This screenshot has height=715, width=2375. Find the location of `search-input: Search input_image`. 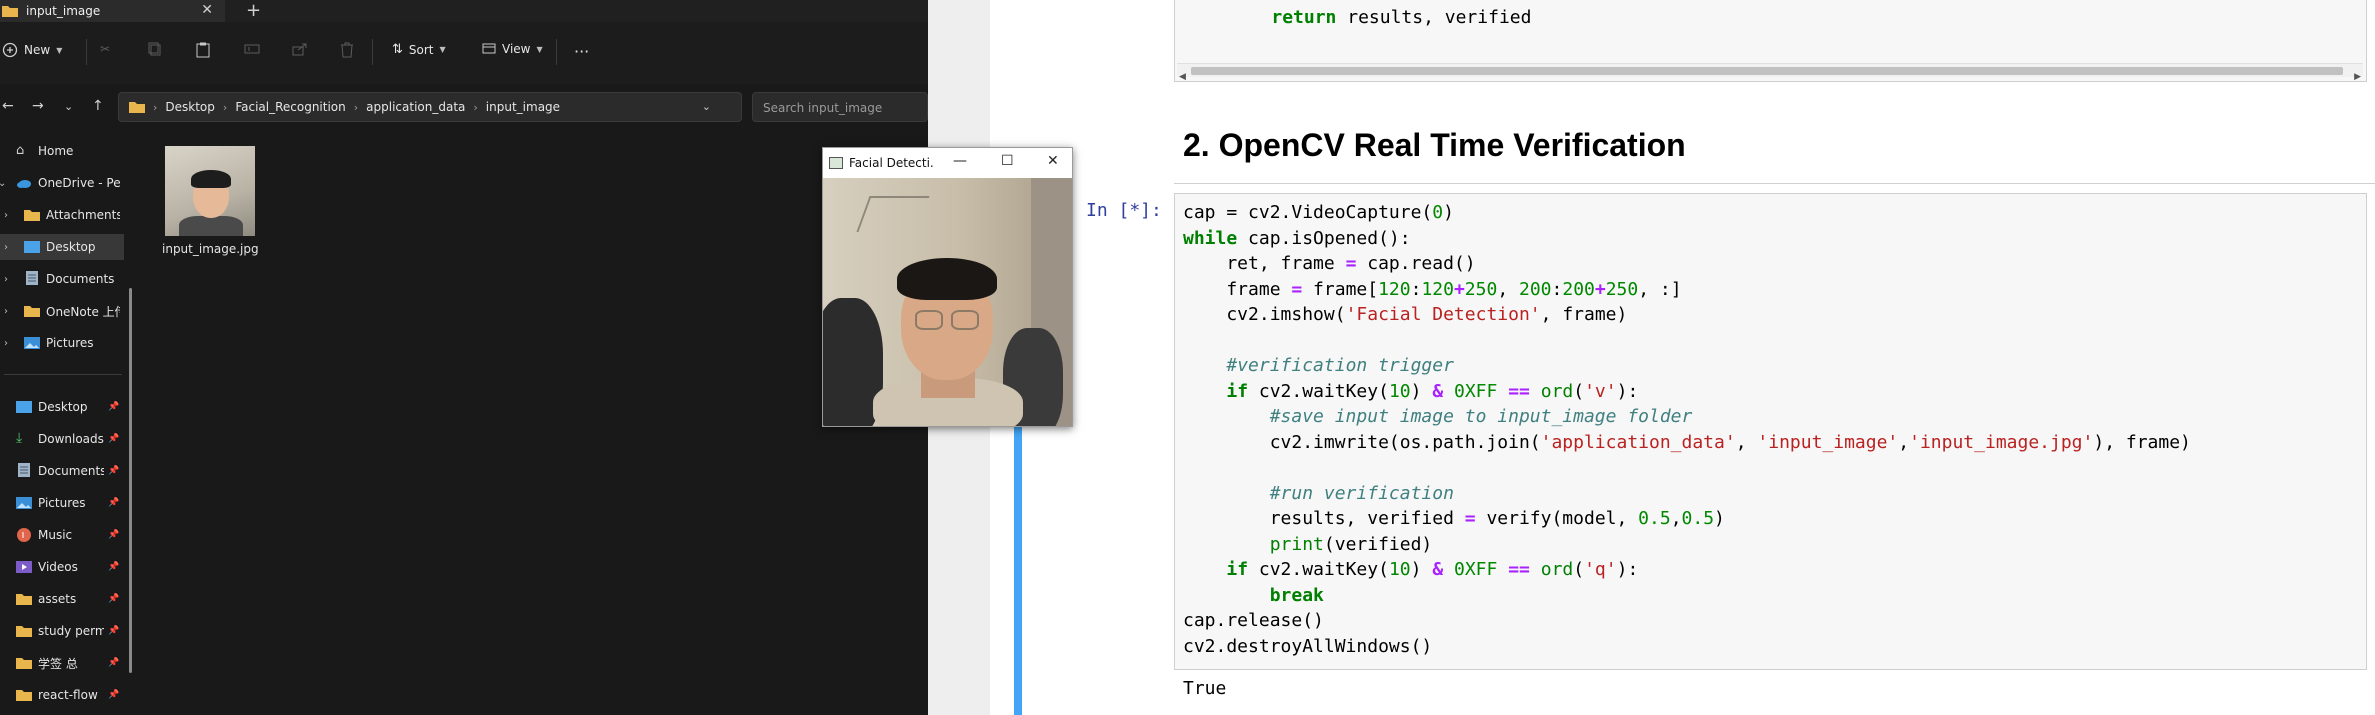

search-input: Search input_image is located at coordinates (840, 107).